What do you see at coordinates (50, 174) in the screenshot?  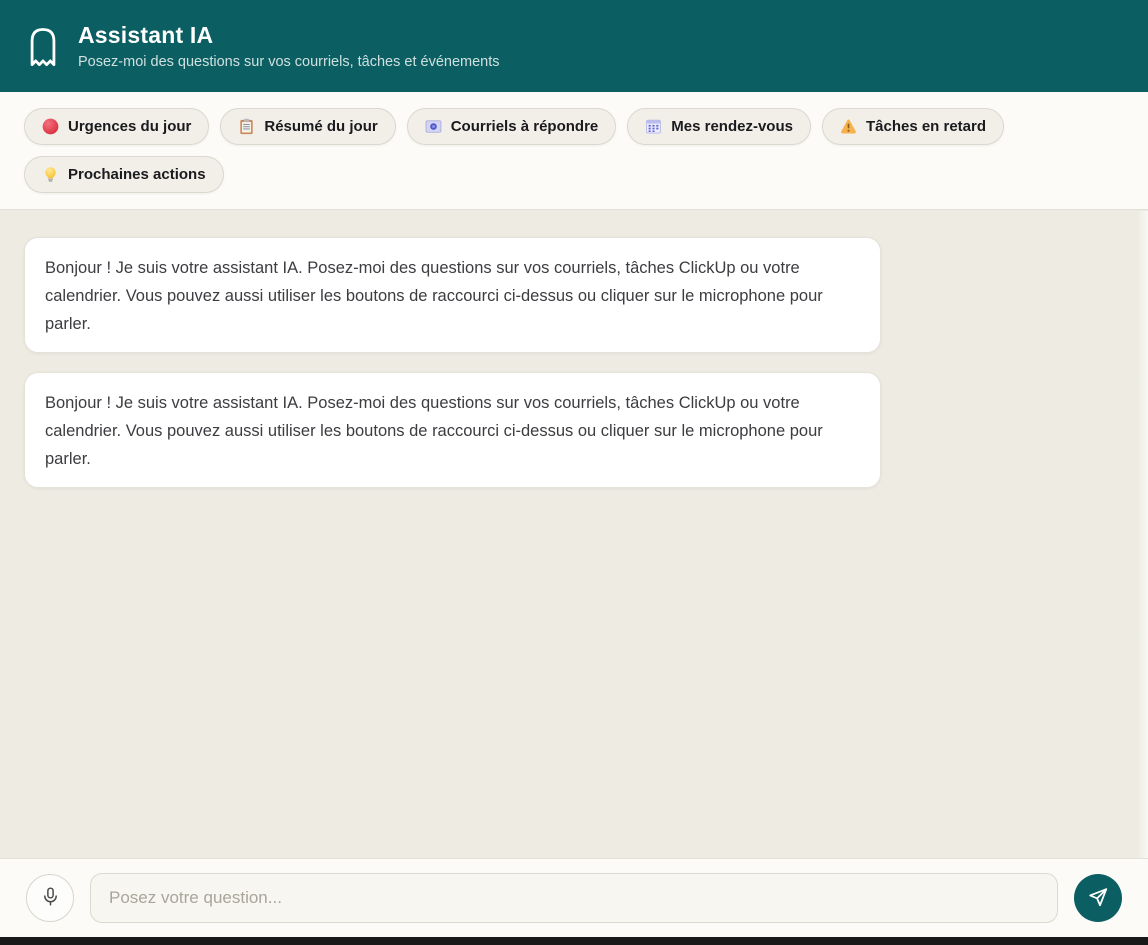 I see `lightbulb-icon` at bounding box center [50, 174].